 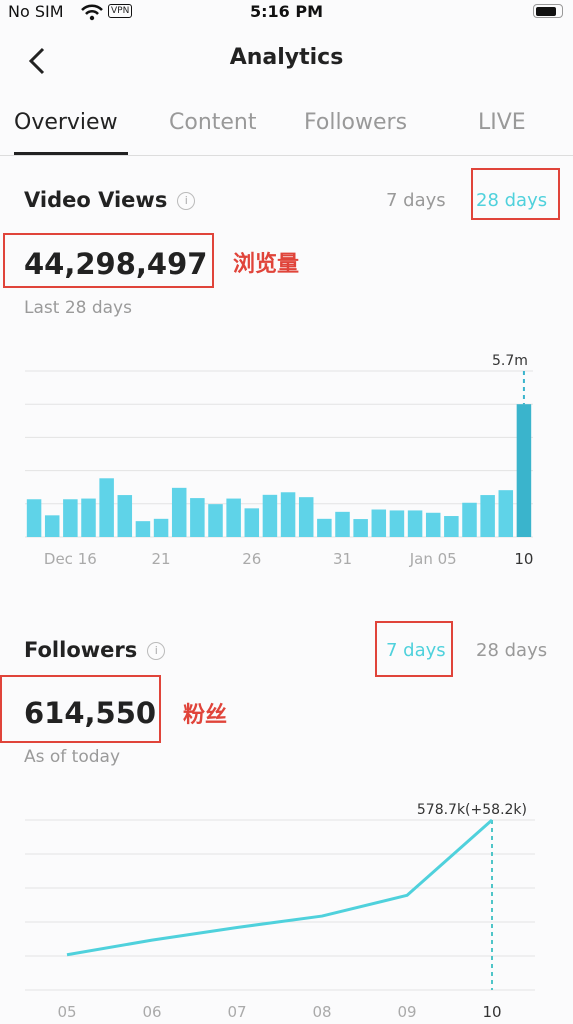 What do you see at coordinates (110, 200) in the screenshot?
I see `video-views-title: Video Views i` at bounding box center [110, 200].